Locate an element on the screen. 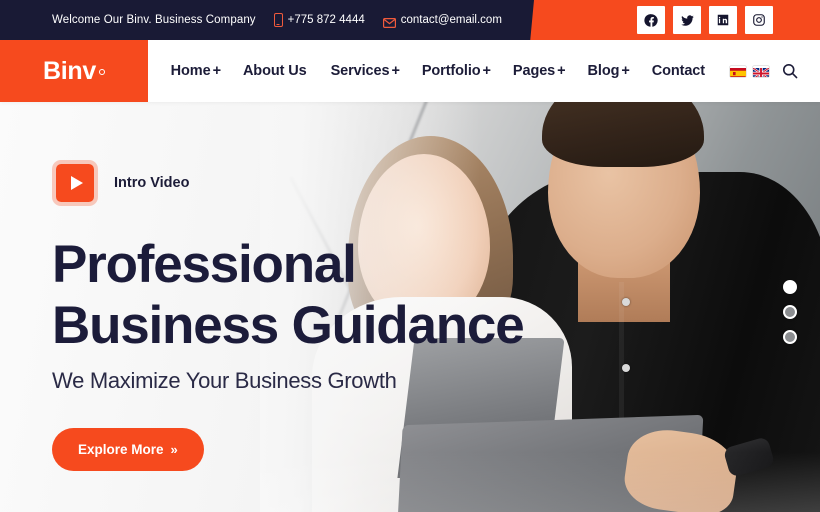 This screenshot has height=512, width=820. linkedin-icon is located at coordinates (723, 20).